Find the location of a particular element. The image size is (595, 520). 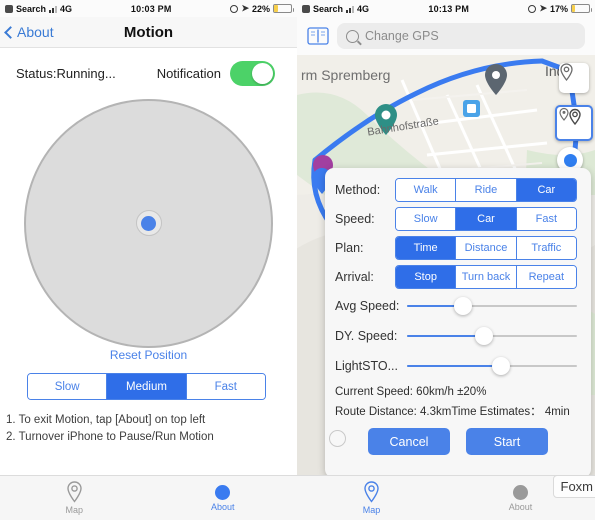

segment-turn-back: Turn back is located at coordinates (486, 276).